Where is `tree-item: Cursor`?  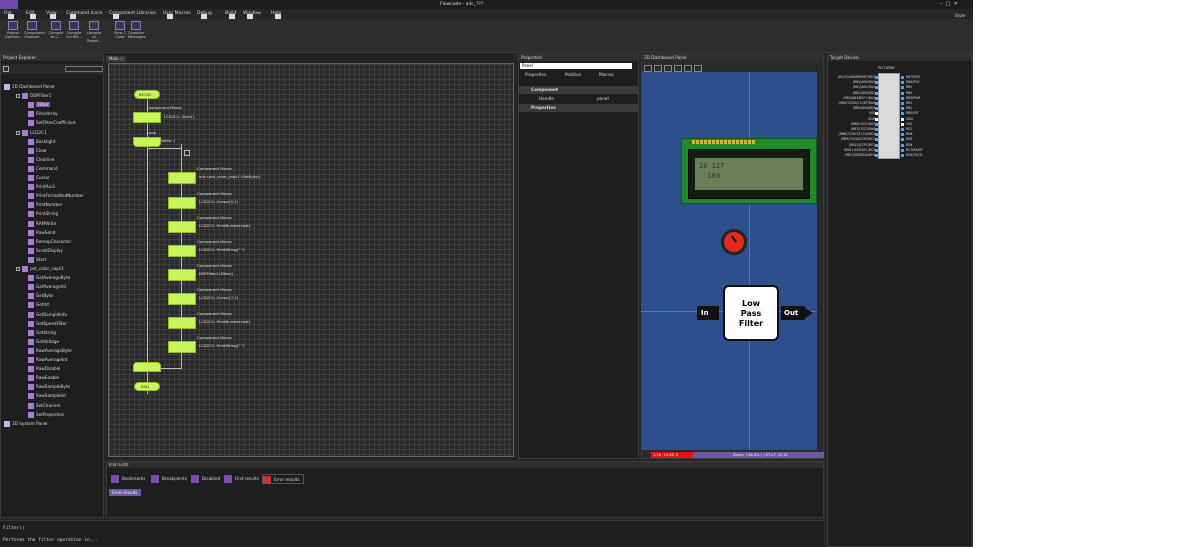 tree-item: Cursor is located at coordinates (39, 178).